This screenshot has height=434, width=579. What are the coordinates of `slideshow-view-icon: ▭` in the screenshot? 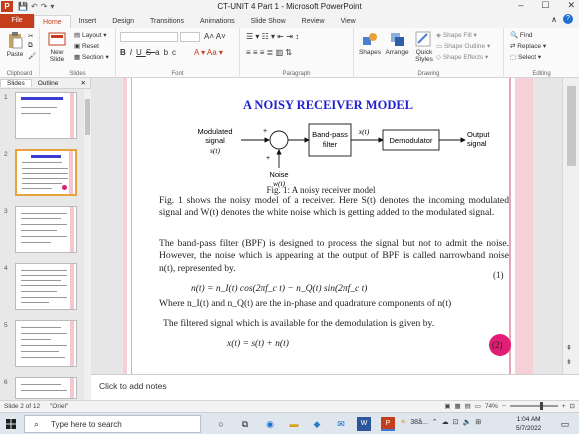 It's located at (478, 406).